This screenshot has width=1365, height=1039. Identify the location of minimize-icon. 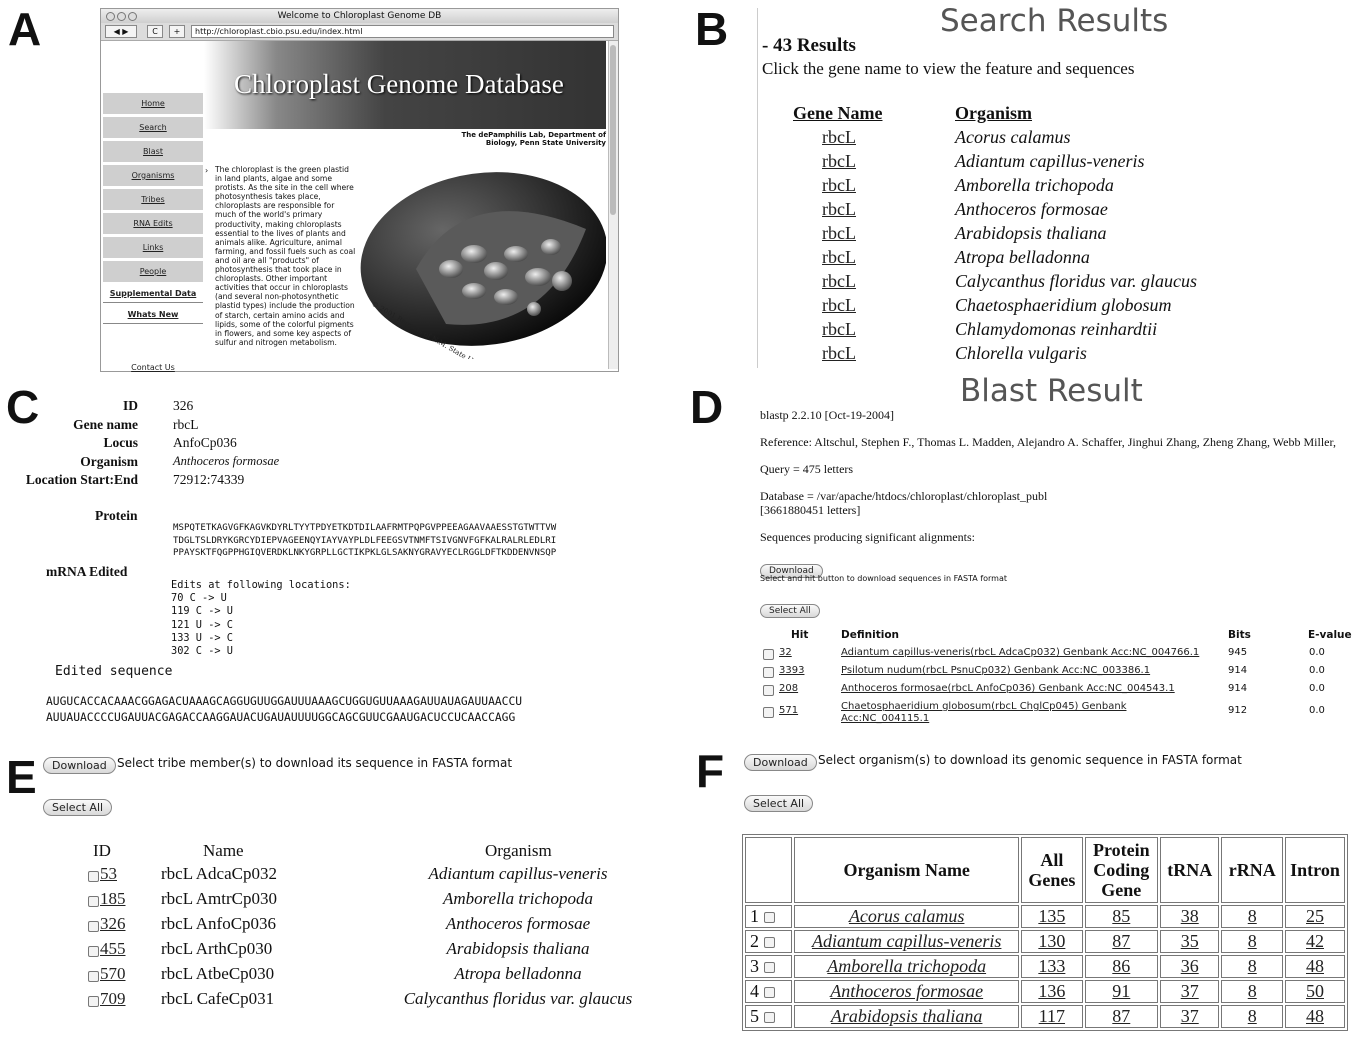
(121, 16).